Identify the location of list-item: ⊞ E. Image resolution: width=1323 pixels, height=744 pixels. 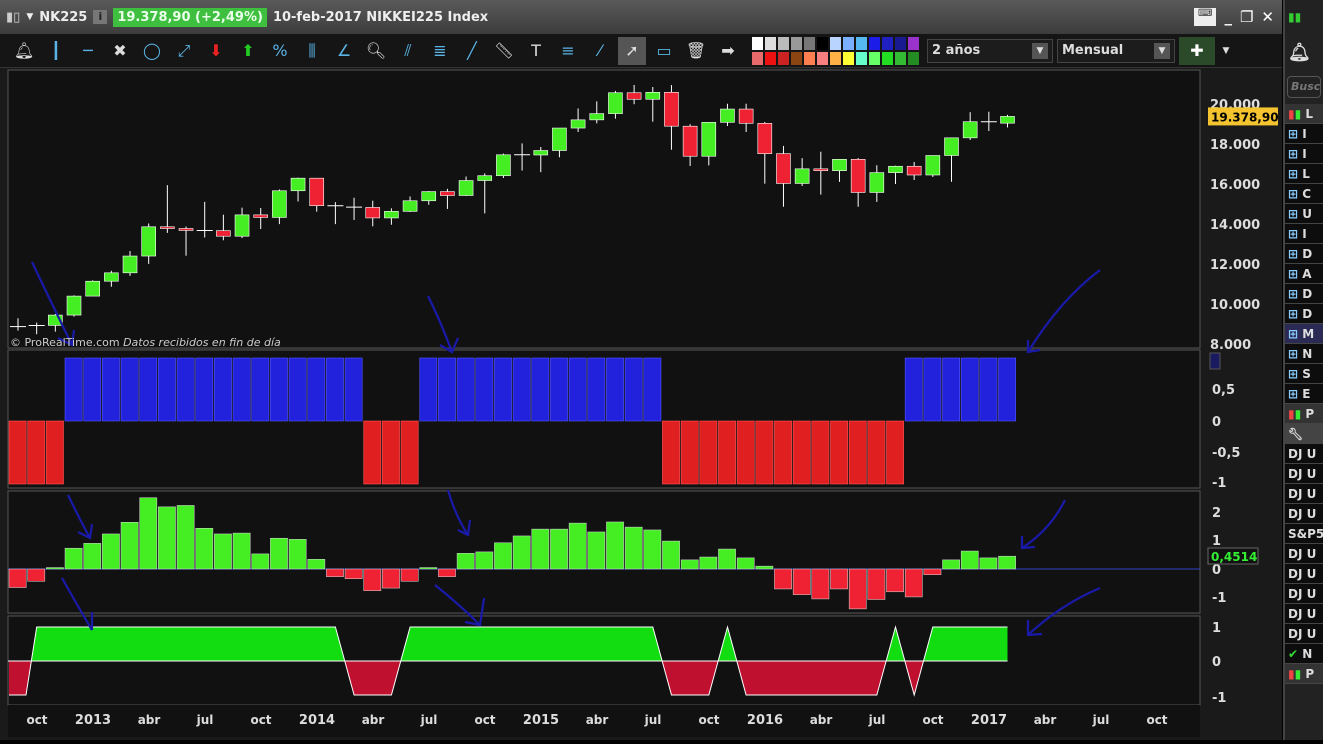
(1304, 394).